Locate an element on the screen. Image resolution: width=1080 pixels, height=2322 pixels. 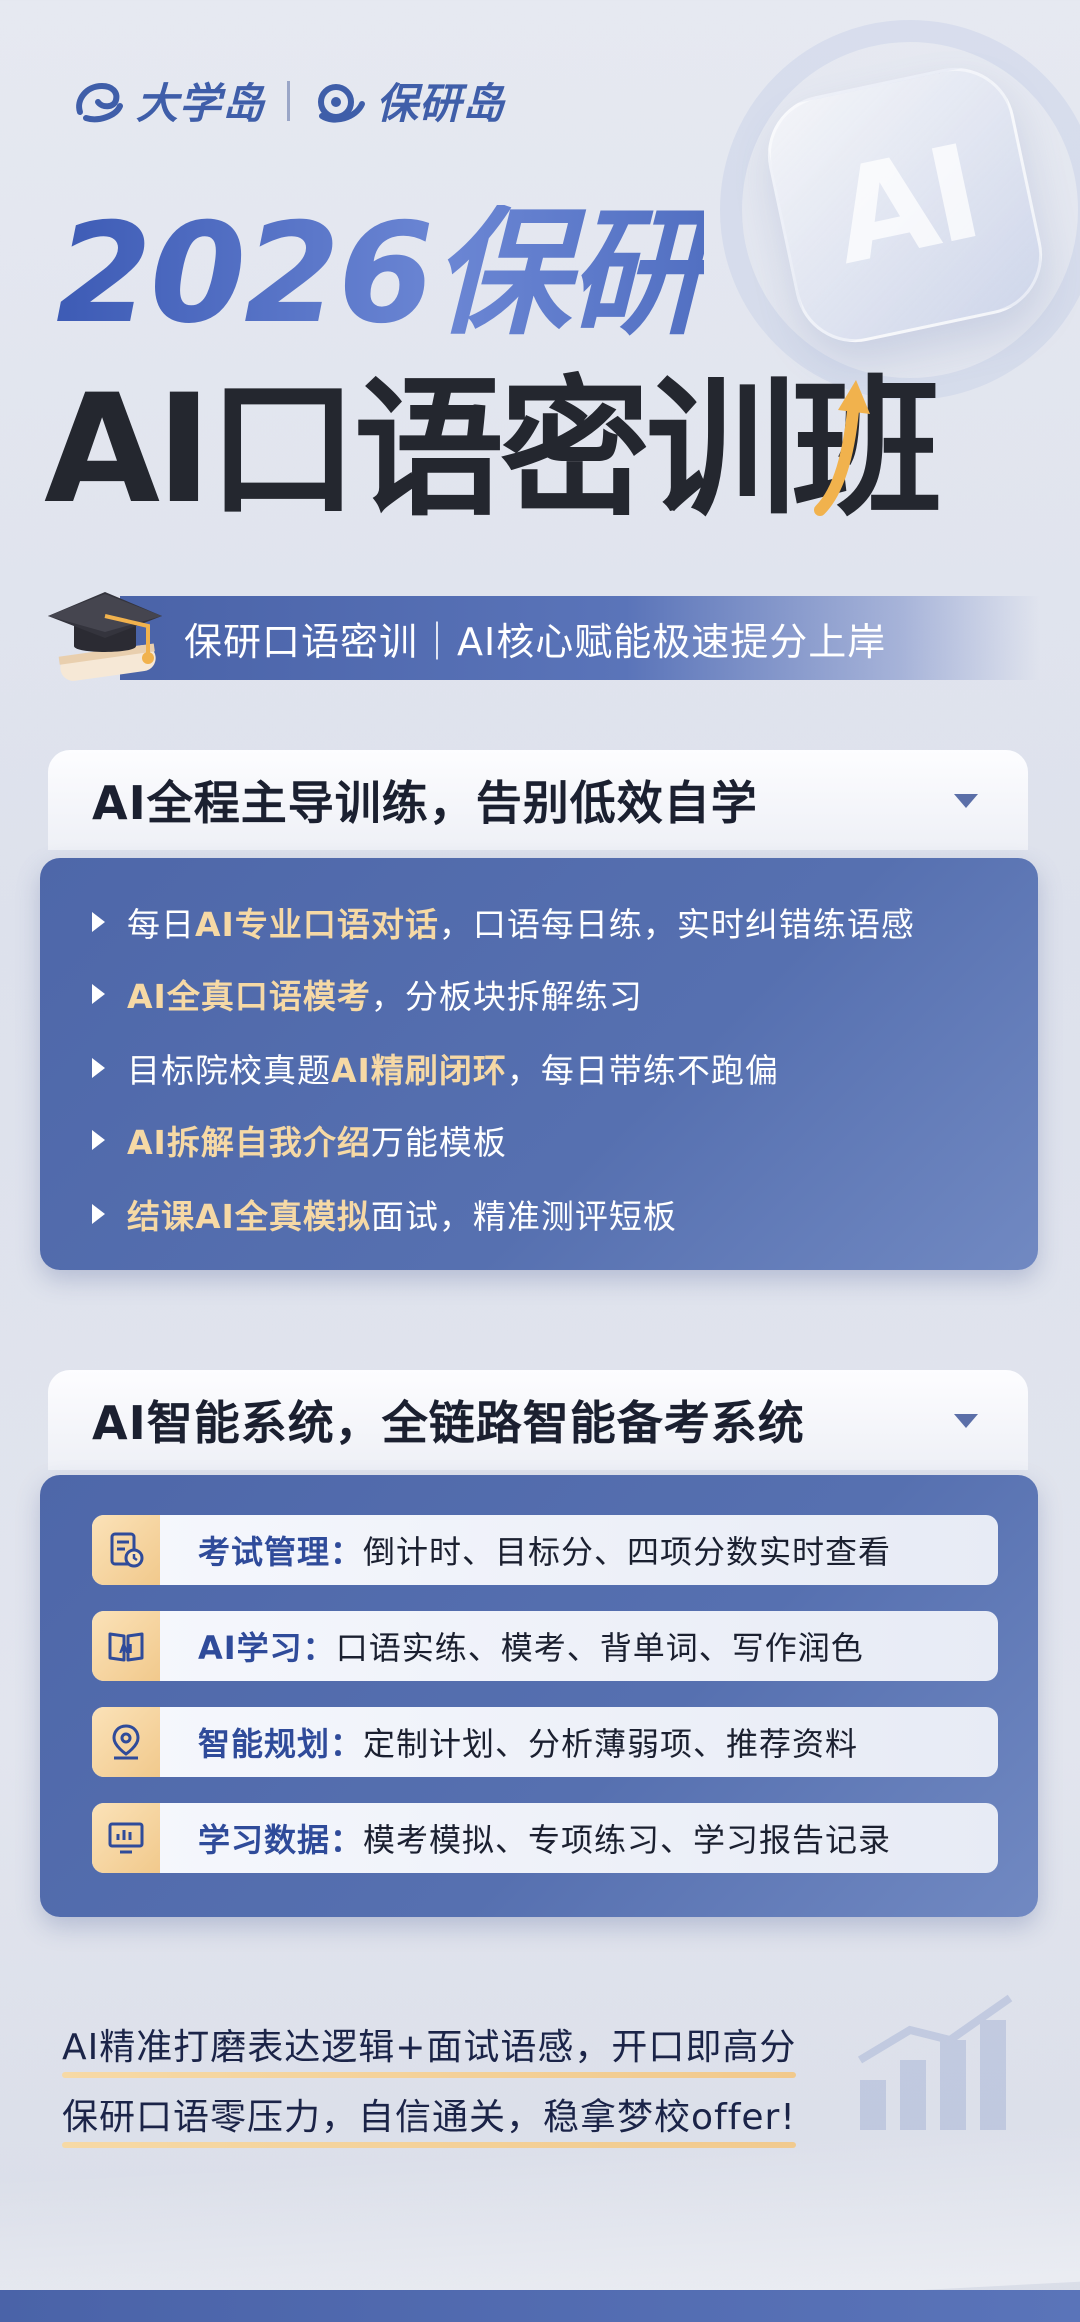
item-suffix: ，分板块拆解练习 is located at coordinates (506, 996).